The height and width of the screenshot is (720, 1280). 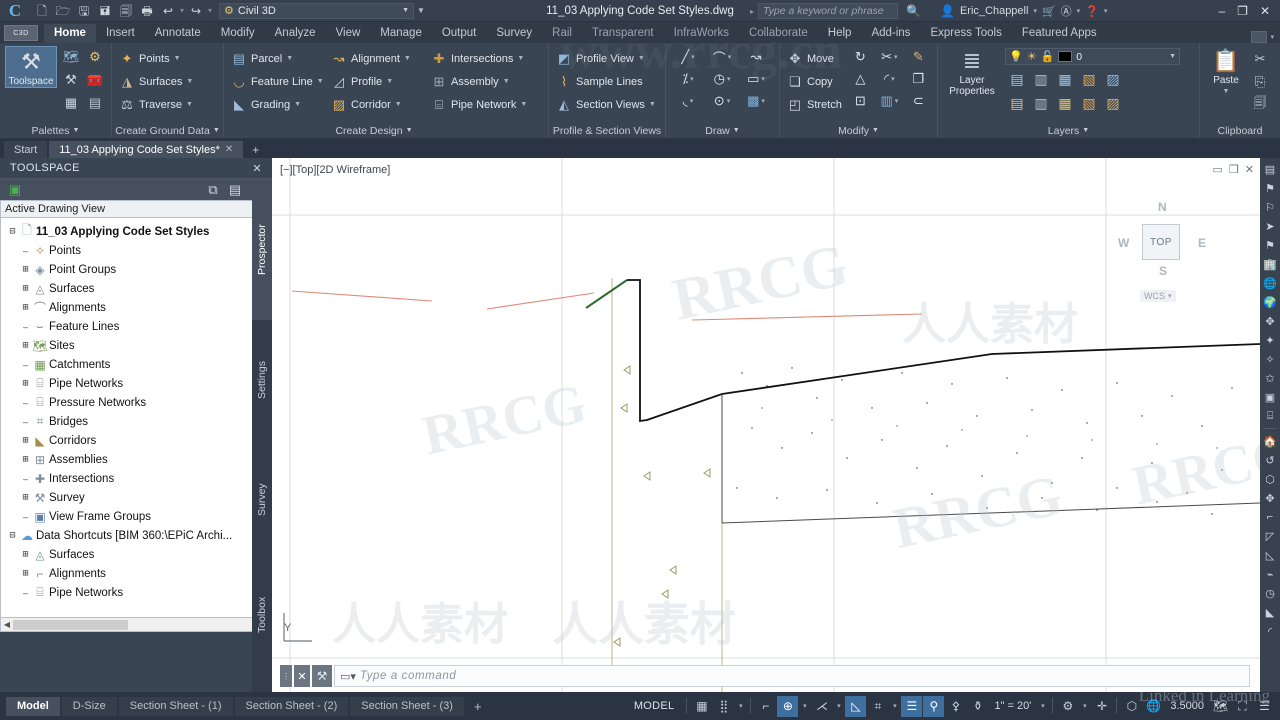 I want to click on tab-insert: Insert, so click(x=120, y=33).